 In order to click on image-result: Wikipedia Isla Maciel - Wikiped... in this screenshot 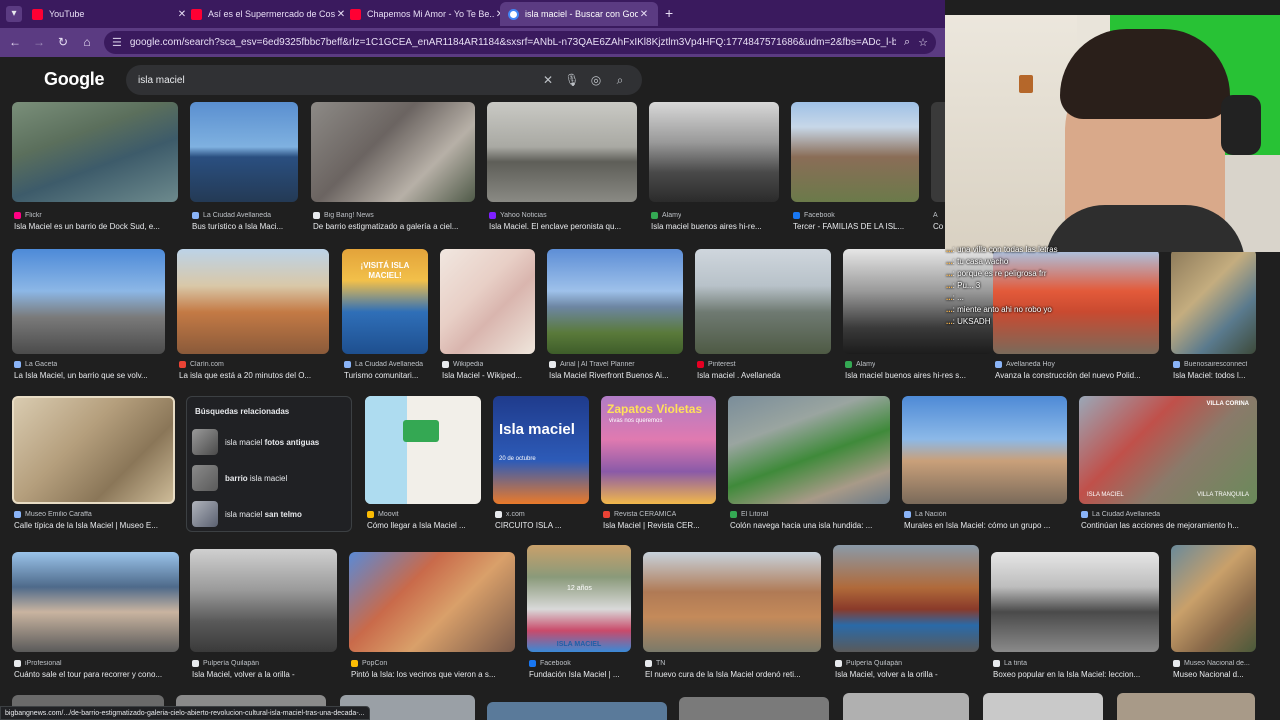, I will do `click(487, 316)`.